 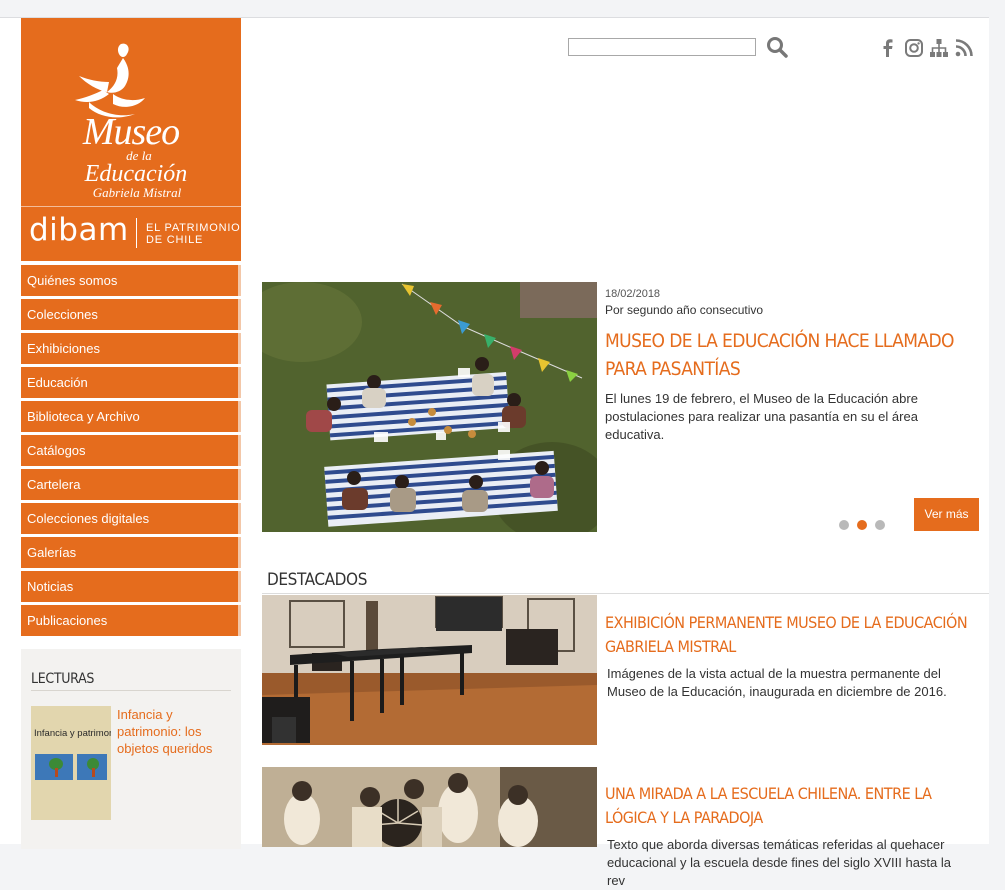 I want to click on dibam-logo: dibam, so click(x=79, y=230).